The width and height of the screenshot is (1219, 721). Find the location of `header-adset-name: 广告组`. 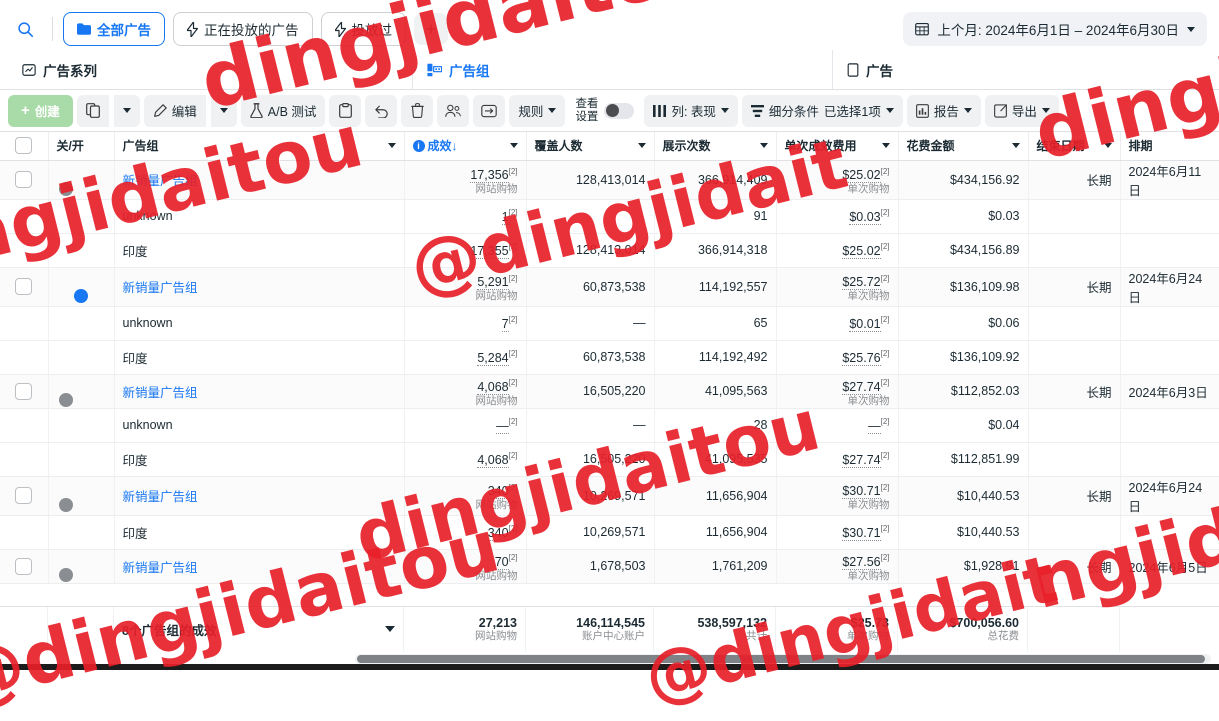

header-adset-name: 广告组 is located at coordinates (259, 146).